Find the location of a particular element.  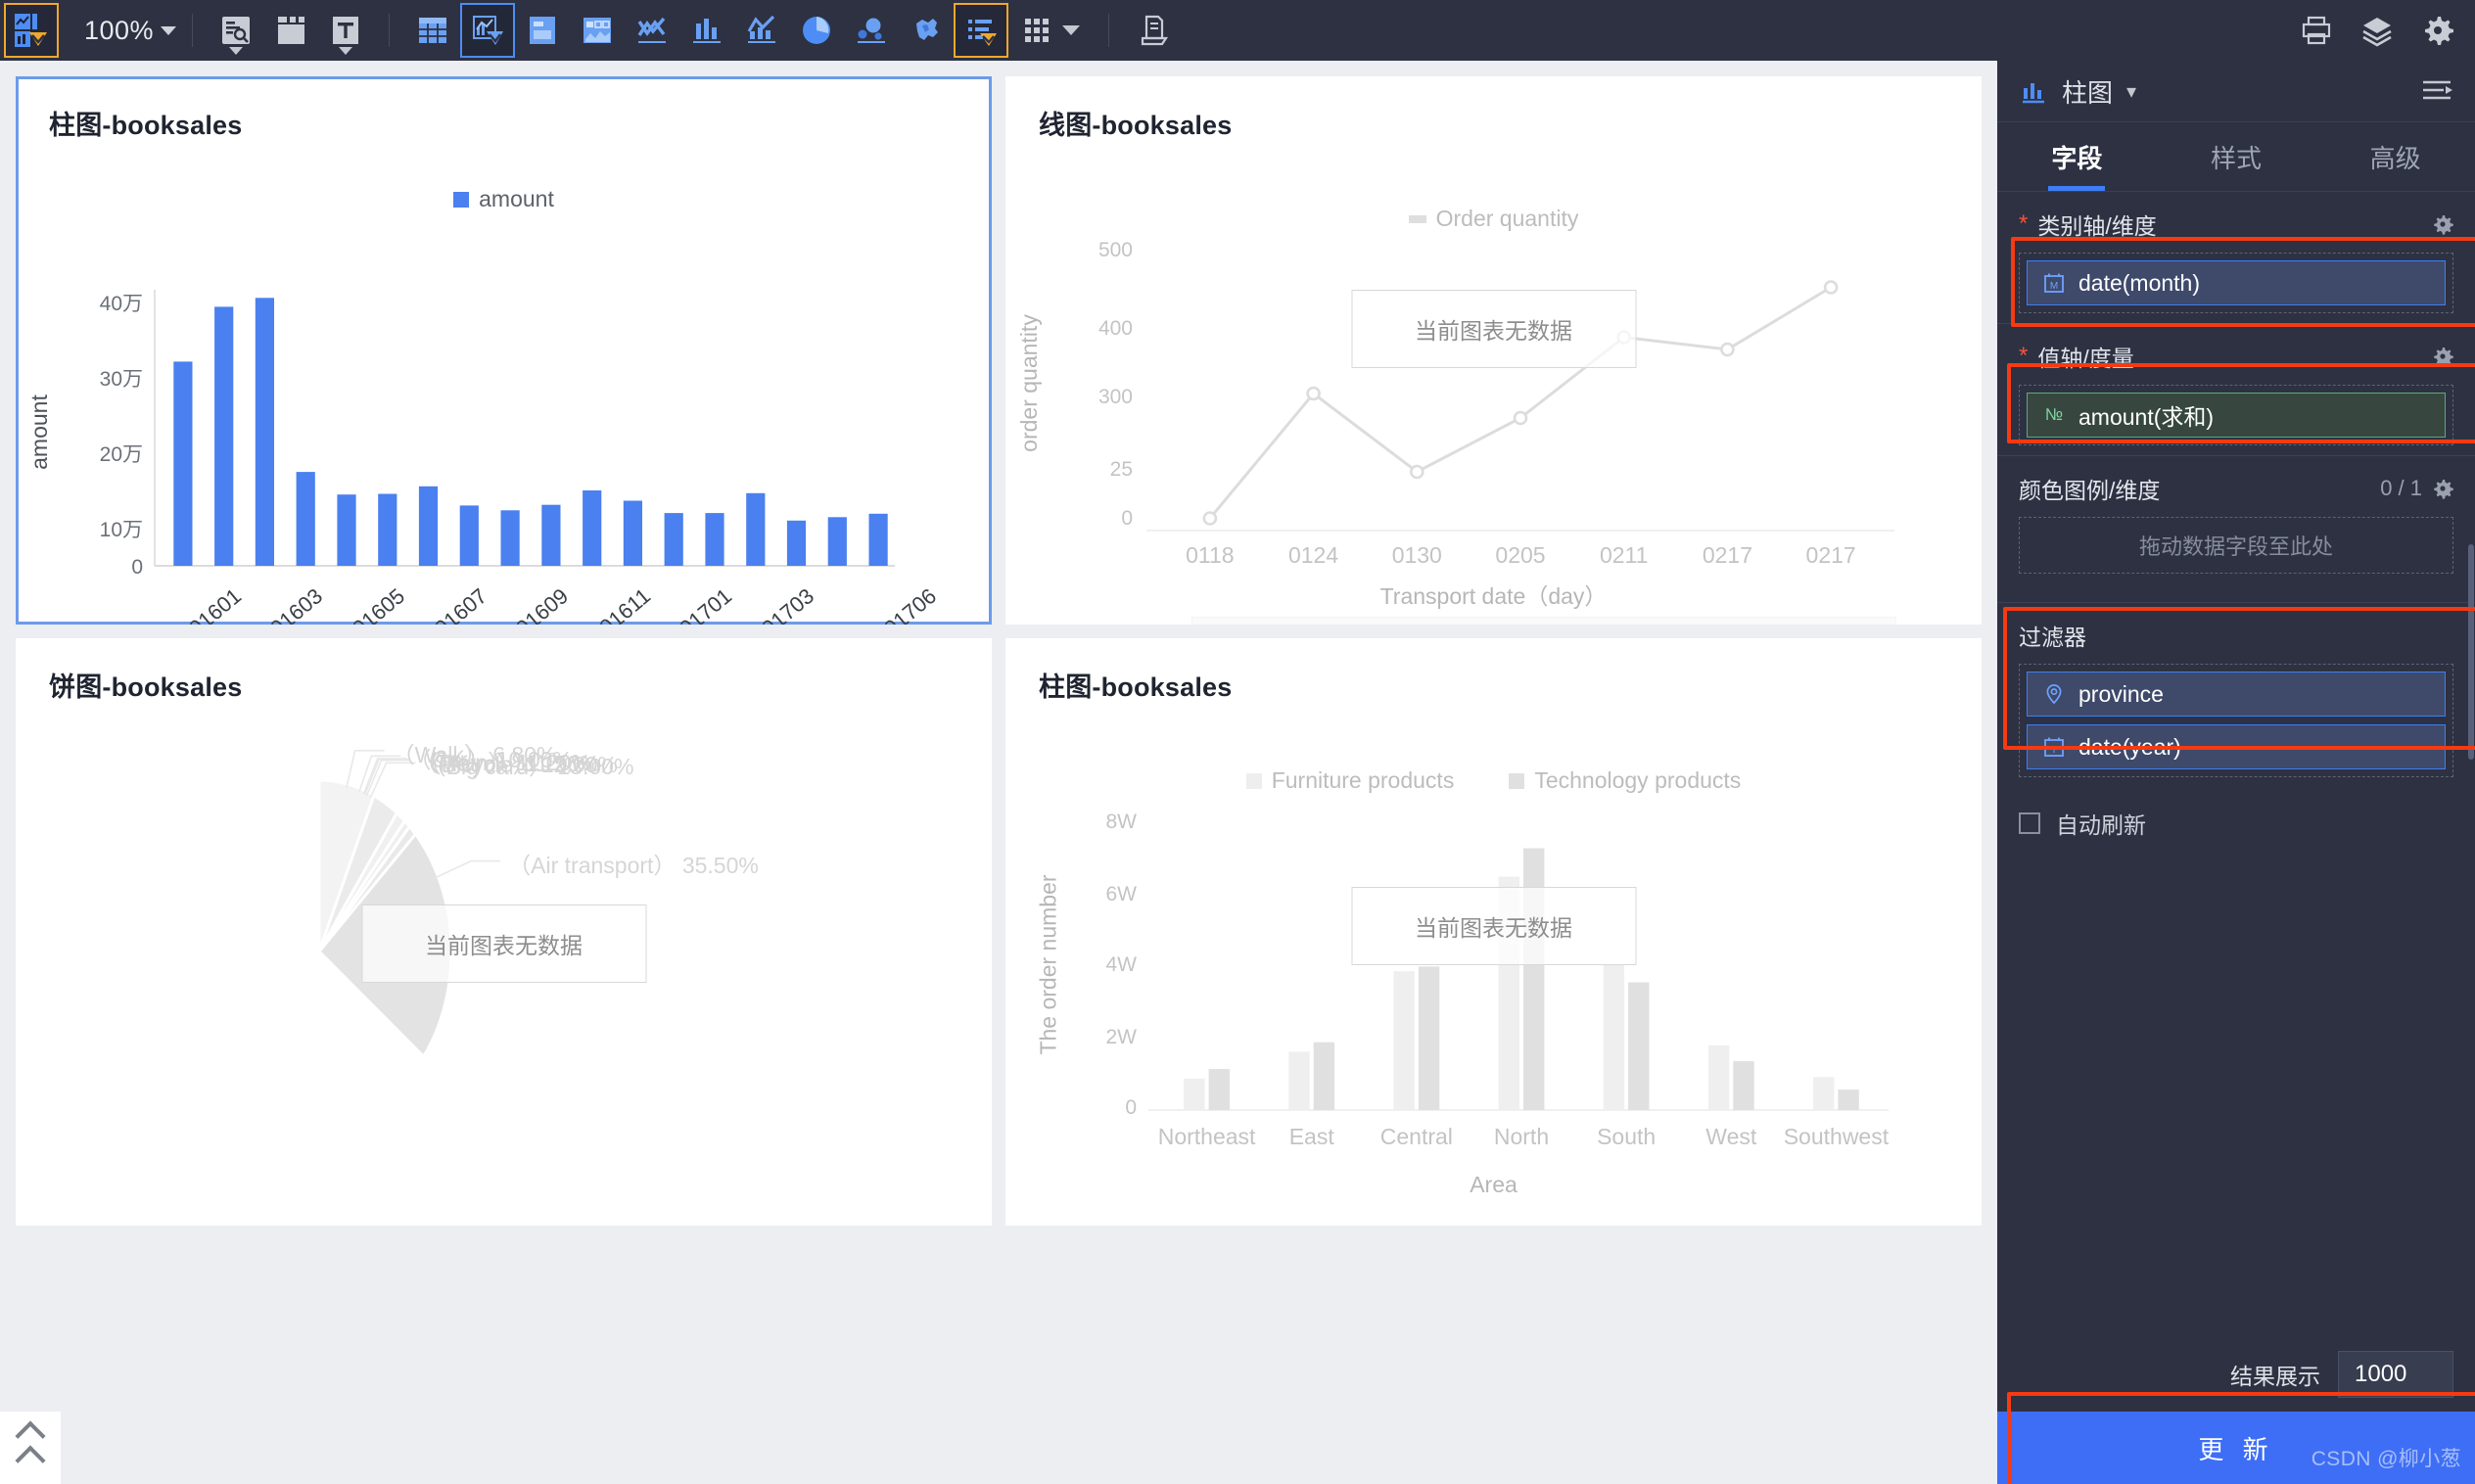

x-tick-label: 0118 is located at coordinates (1210, 555).